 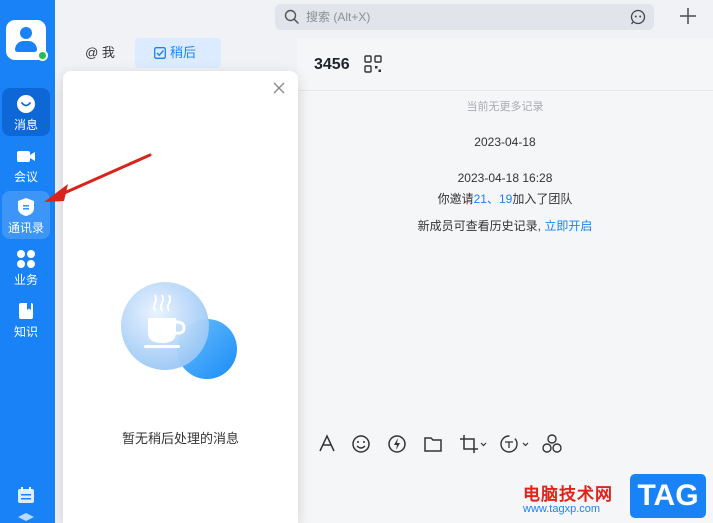 I want to click on tab-later: 稍后, so click(x=178, y=53).